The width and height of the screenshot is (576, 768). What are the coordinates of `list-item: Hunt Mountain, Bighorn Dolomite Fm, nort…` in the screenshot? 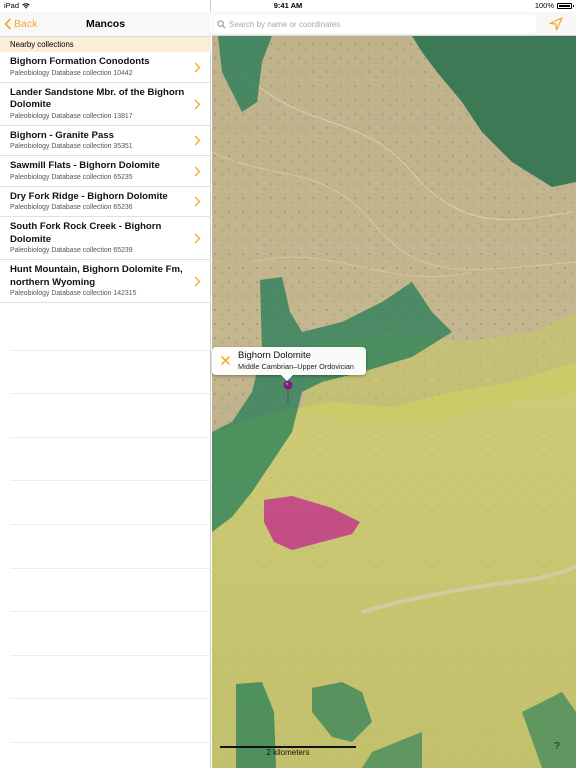 It's located at (105, 281).